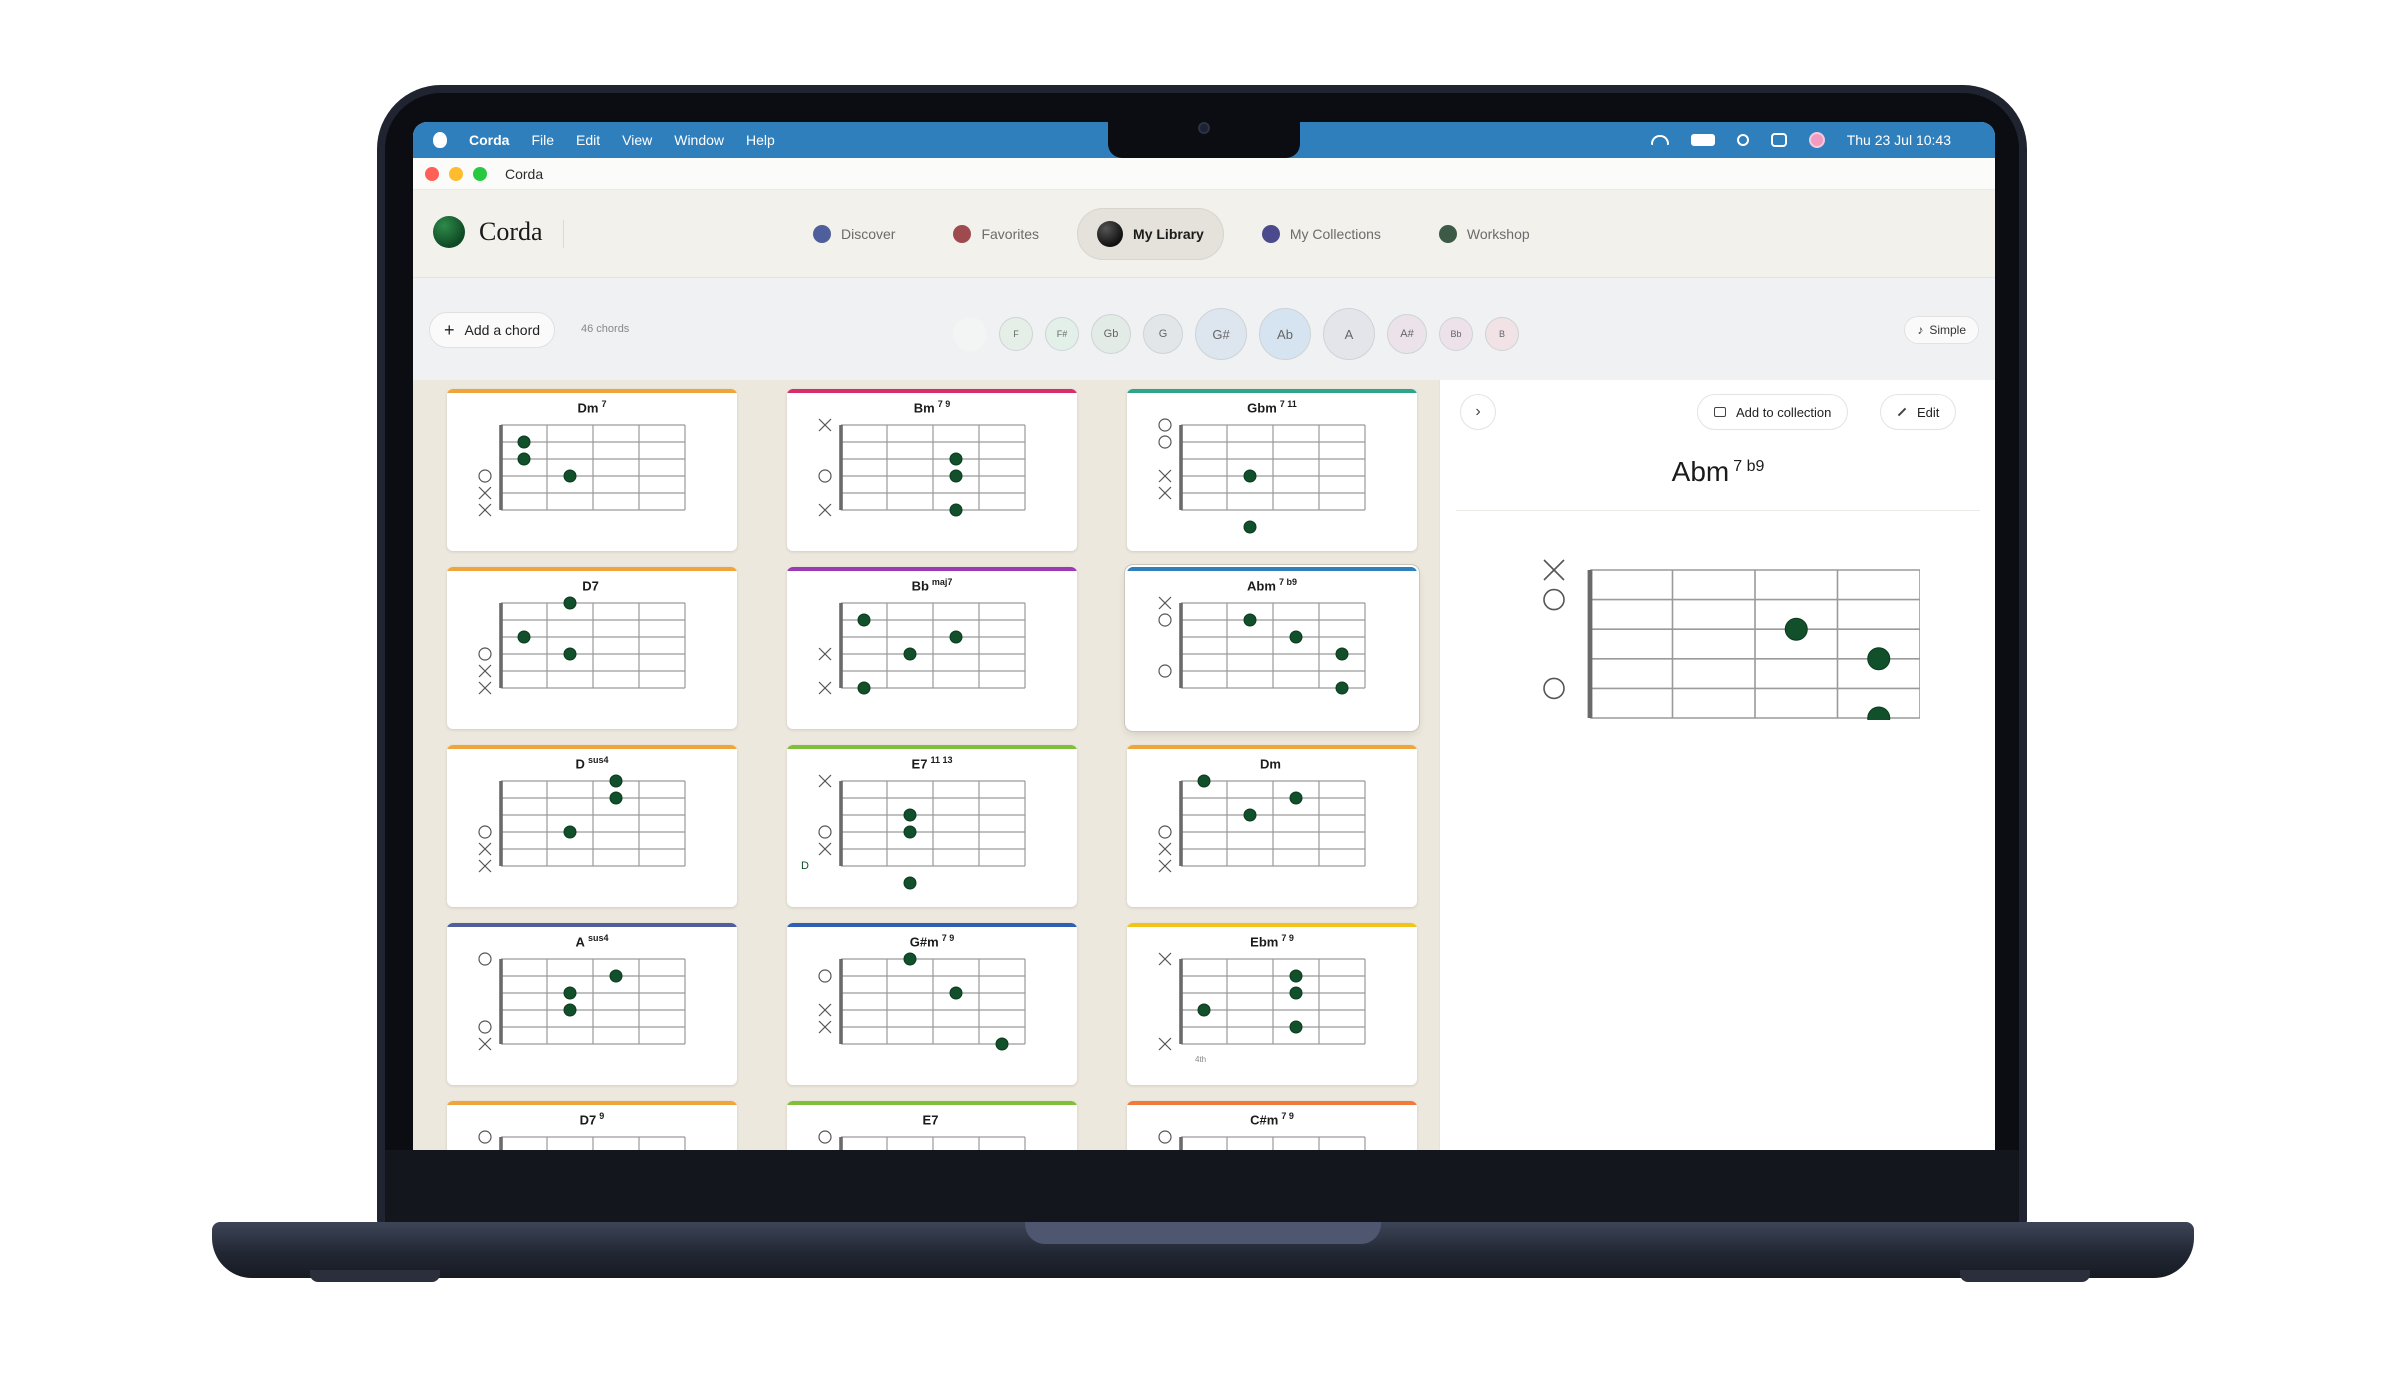  I want to click on key-filter-pill: G#, so click(1221, 334).